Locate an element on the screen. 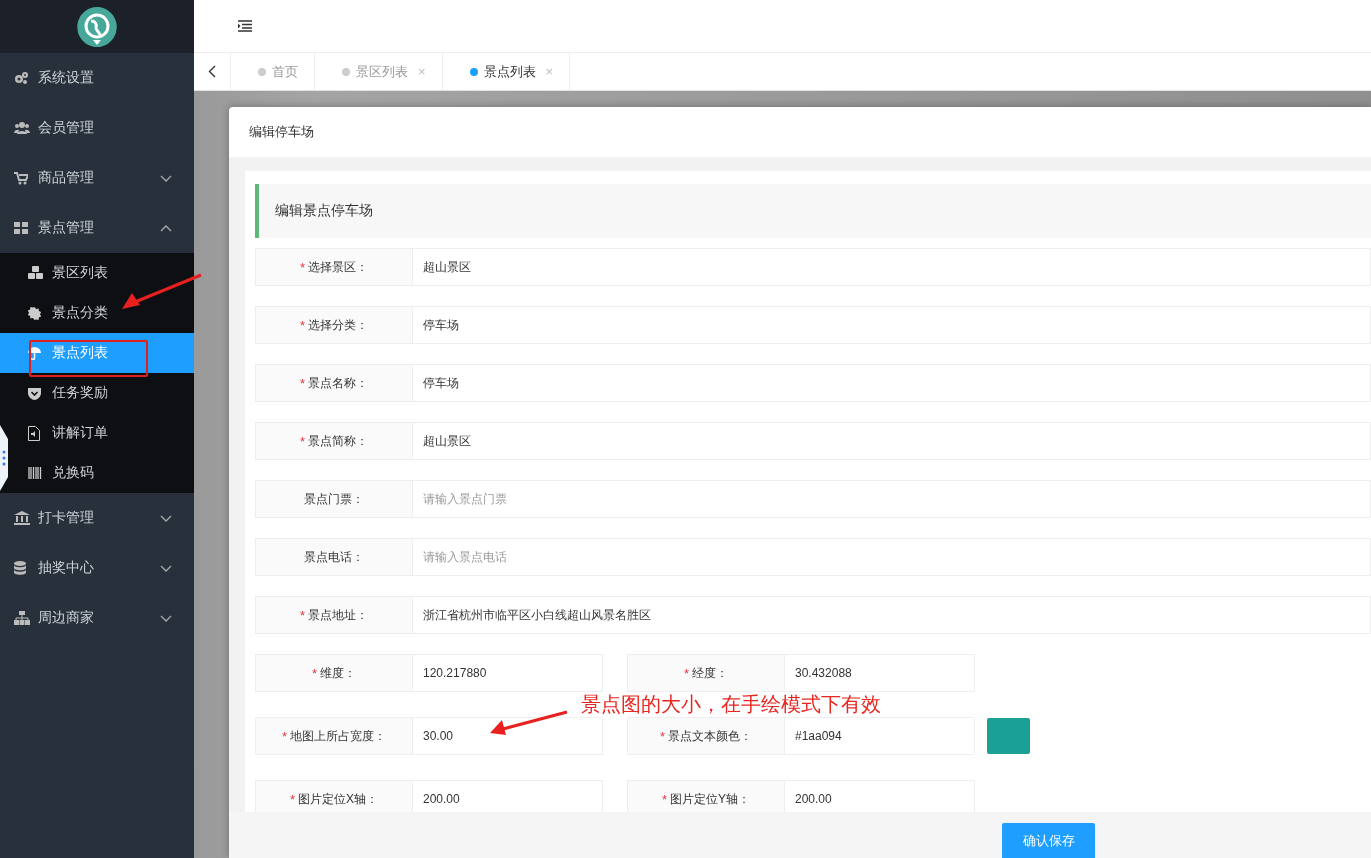 Image resolution: width=1371 pixels, height=858 pixels. umbrella-icon is located at coordinates (34, 353).